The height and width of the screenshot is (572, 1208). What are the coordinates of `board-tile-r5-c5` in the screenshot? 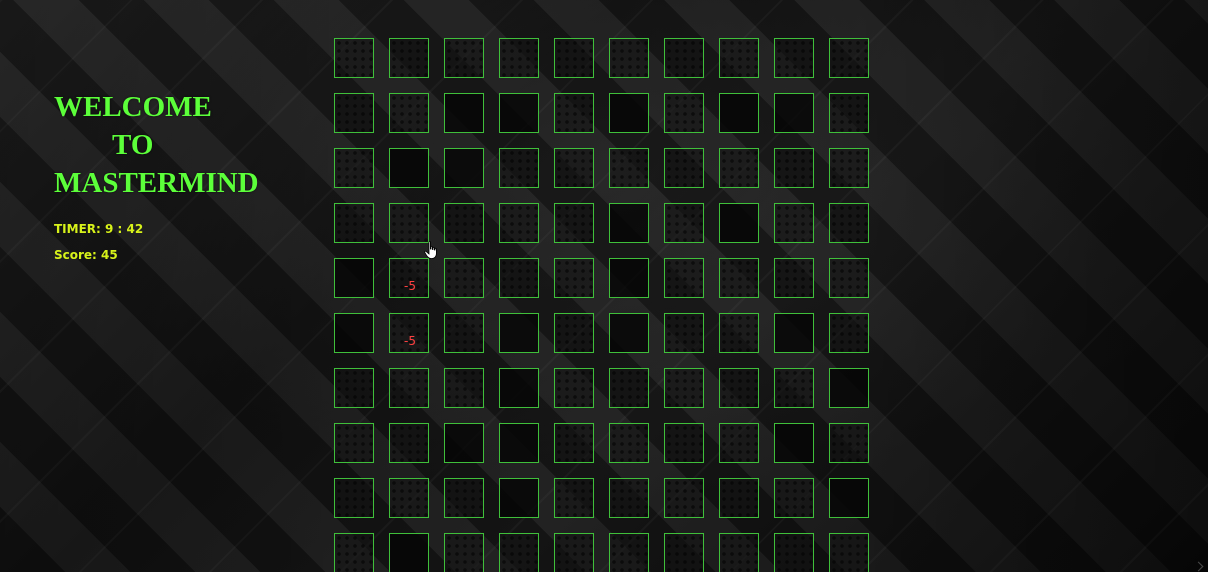 It's located at (629, 333).